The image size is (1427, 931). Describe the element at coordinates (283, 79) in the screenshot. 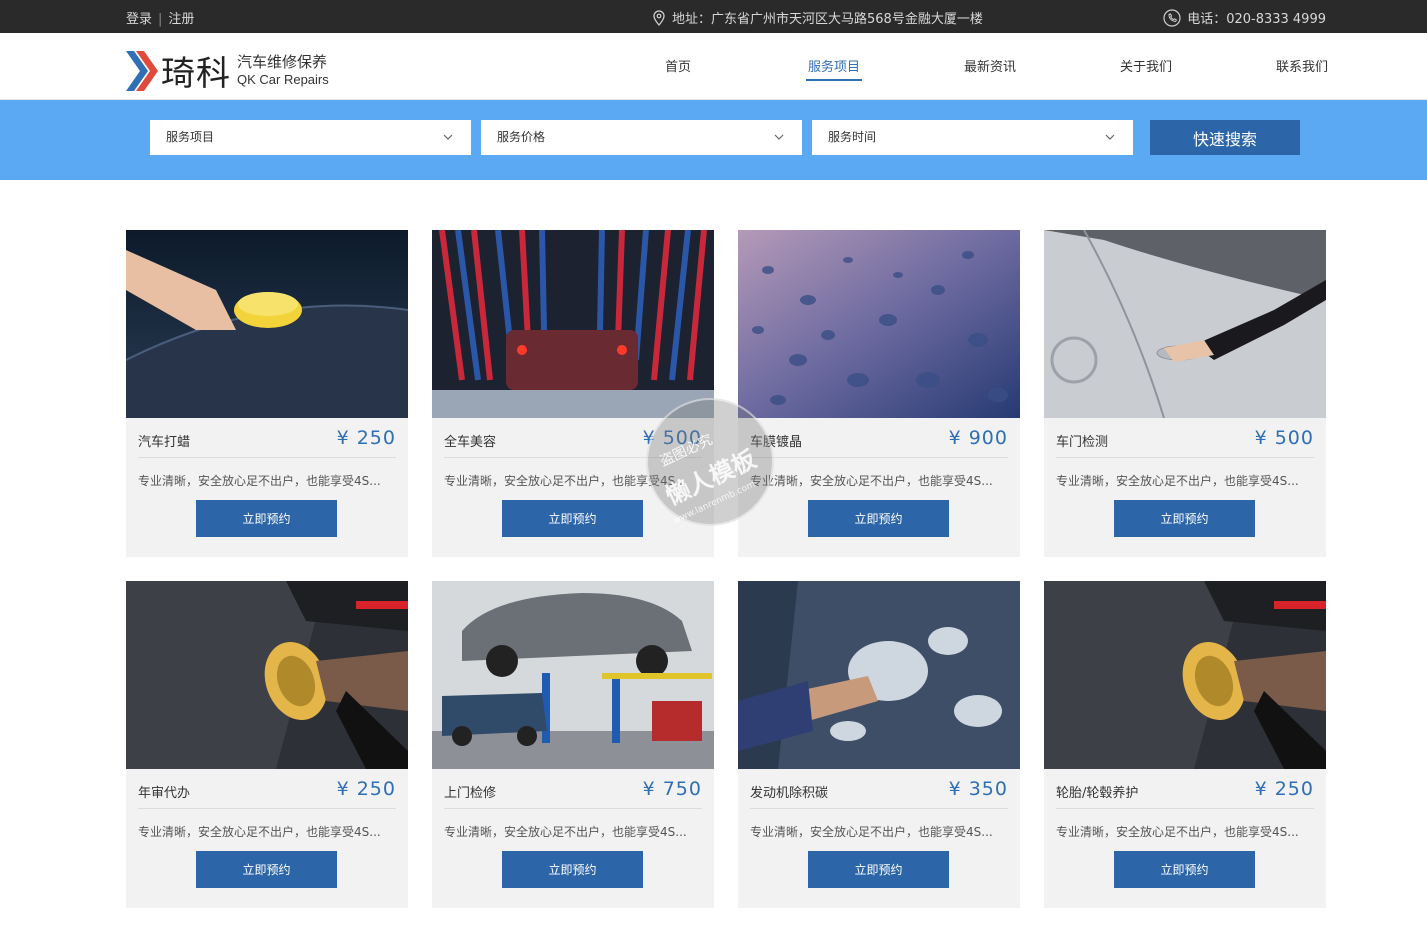

I see `logo-subtitle-en: QK Car Repairs` at that location.